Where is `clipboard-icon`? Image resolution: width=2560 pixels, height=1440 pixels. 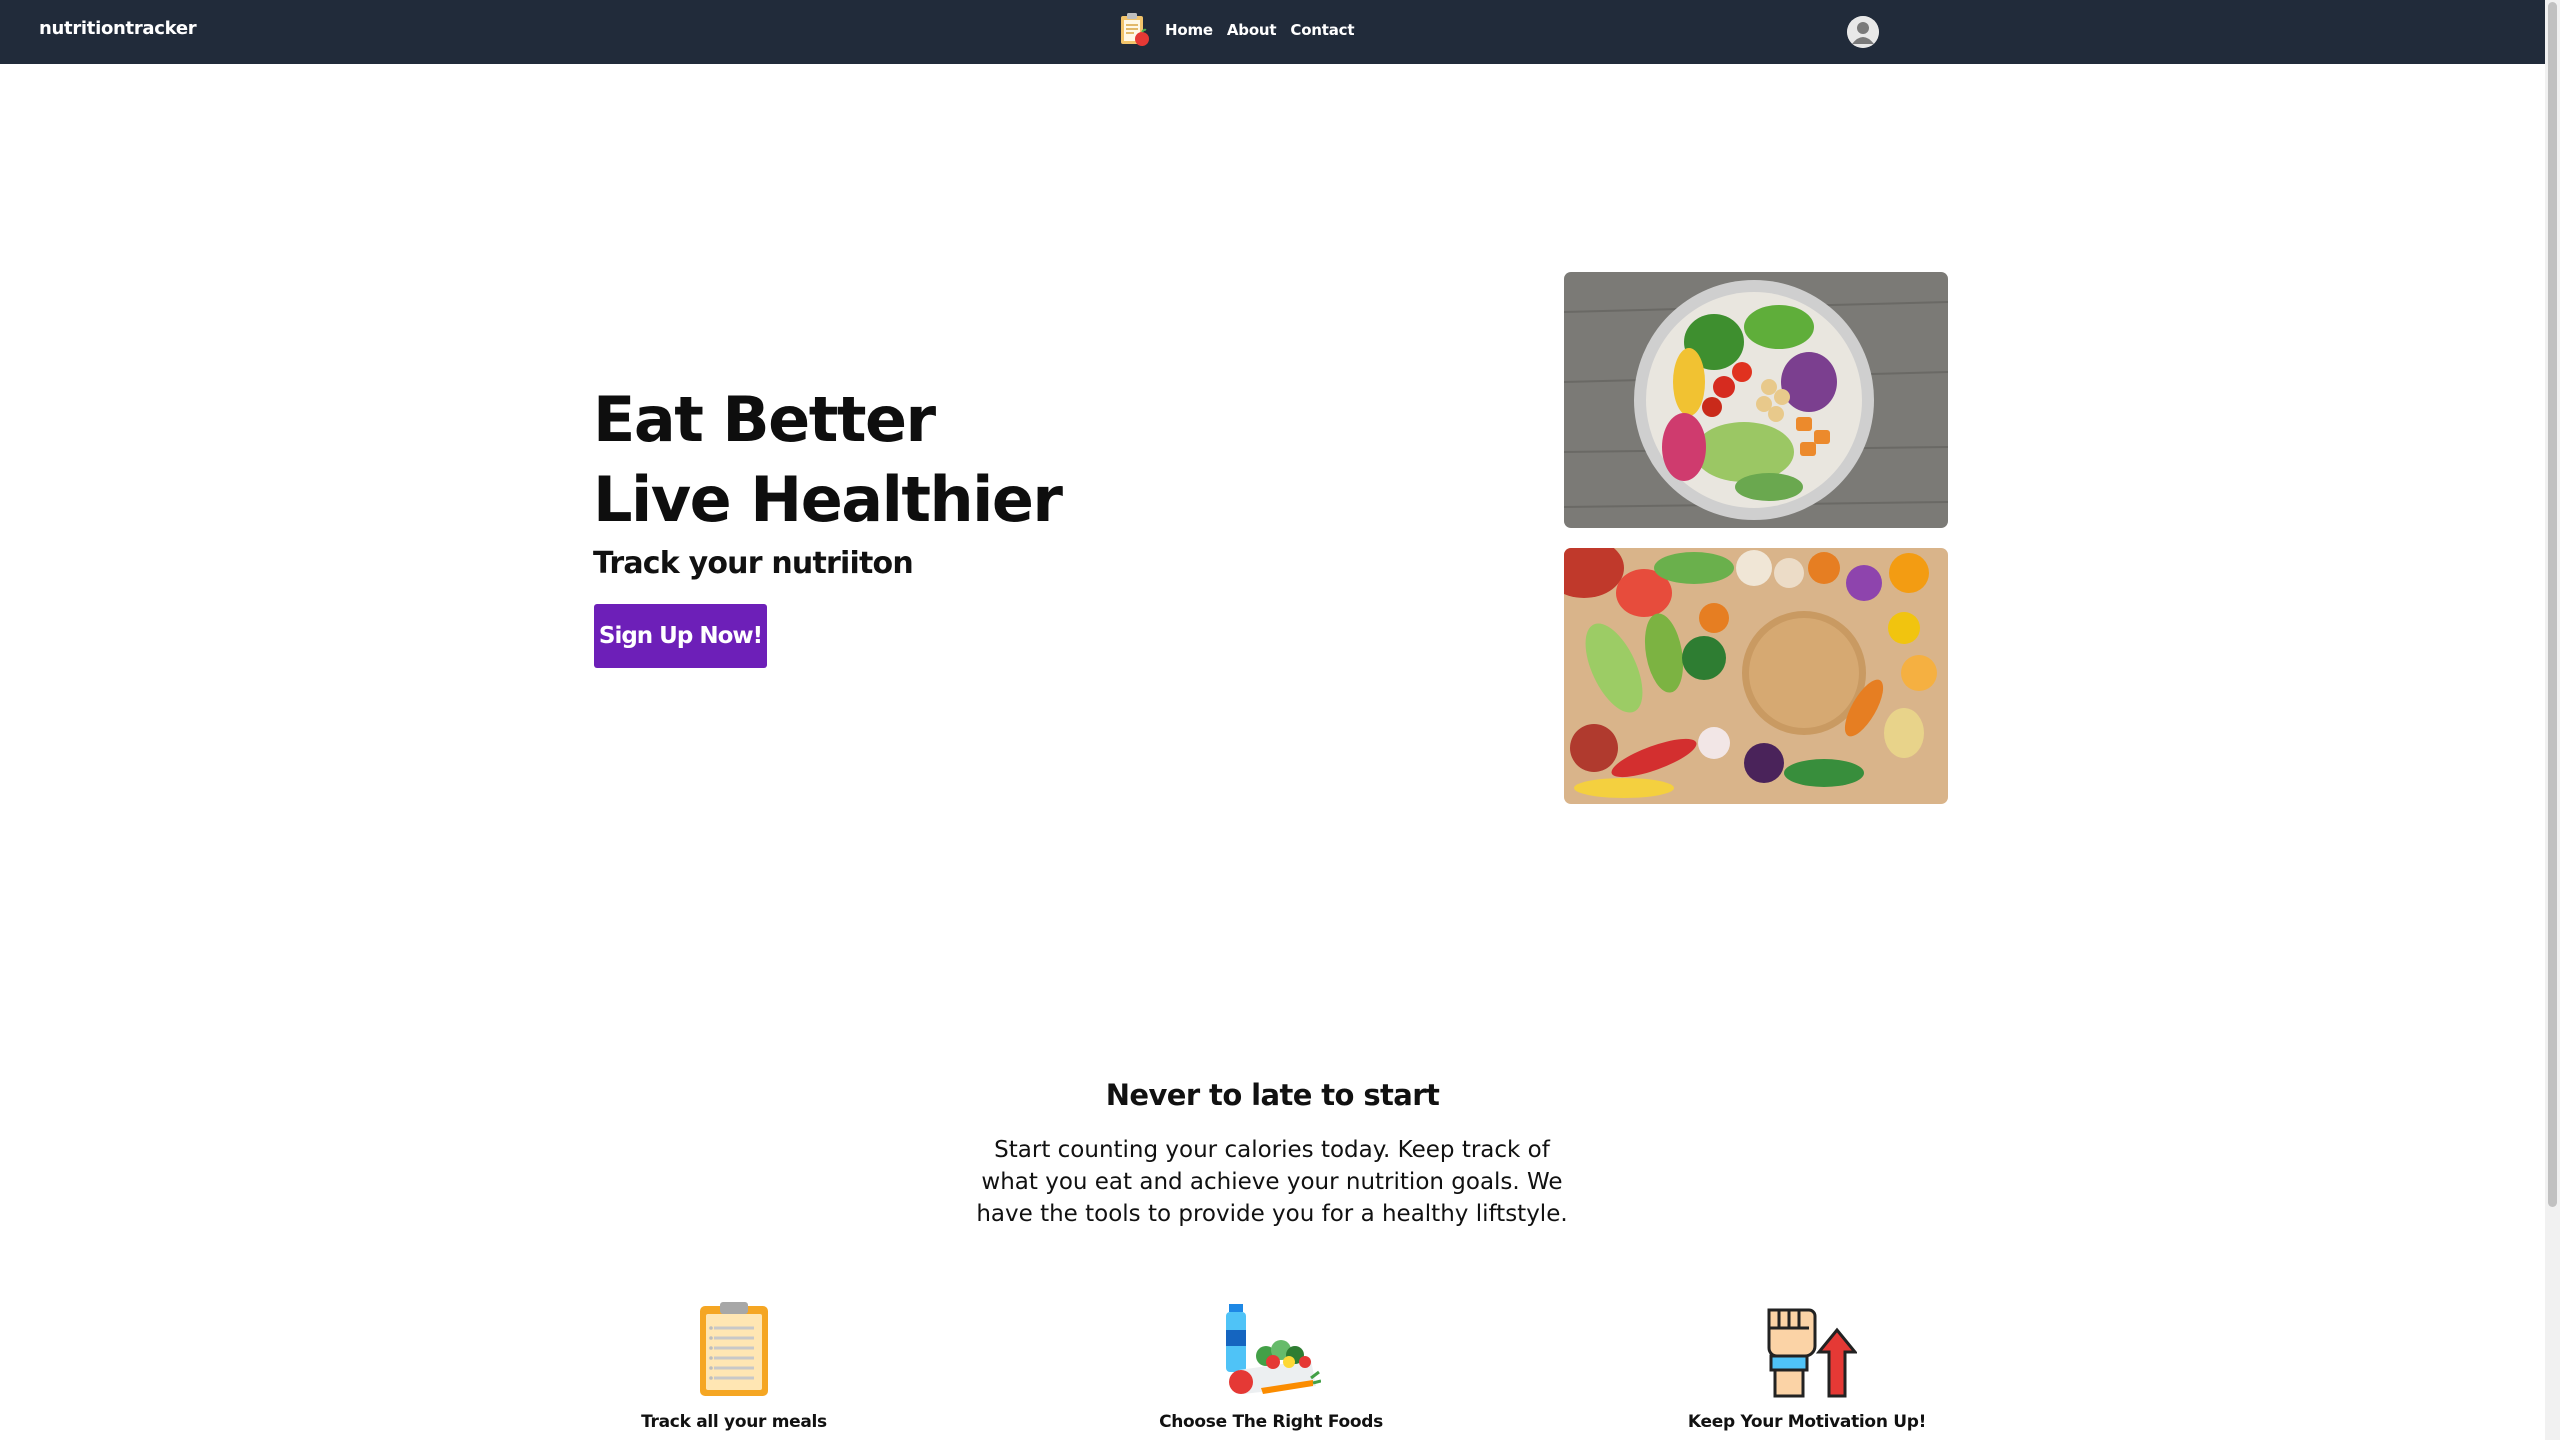 clipboard-icon is located at coordinates (734, 1349).